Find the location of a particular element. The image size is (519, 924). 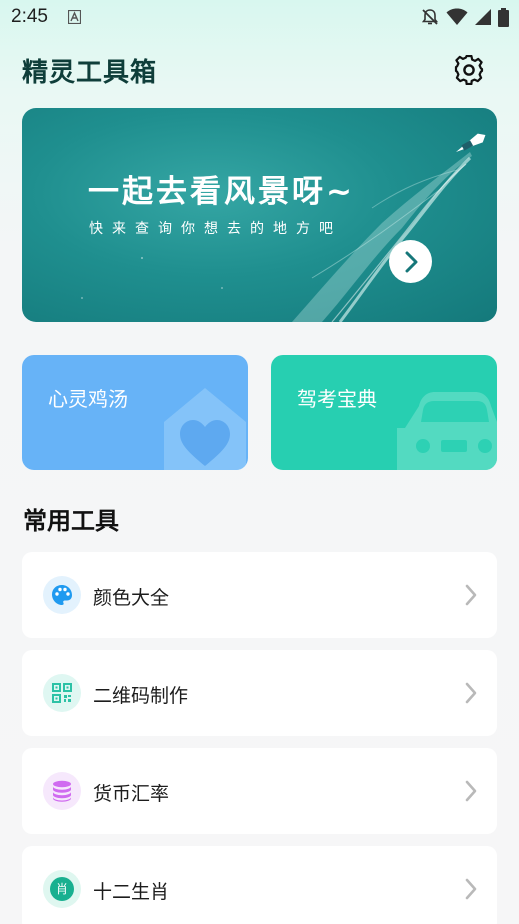

banner-go-button is located at coordinates (410, 261).